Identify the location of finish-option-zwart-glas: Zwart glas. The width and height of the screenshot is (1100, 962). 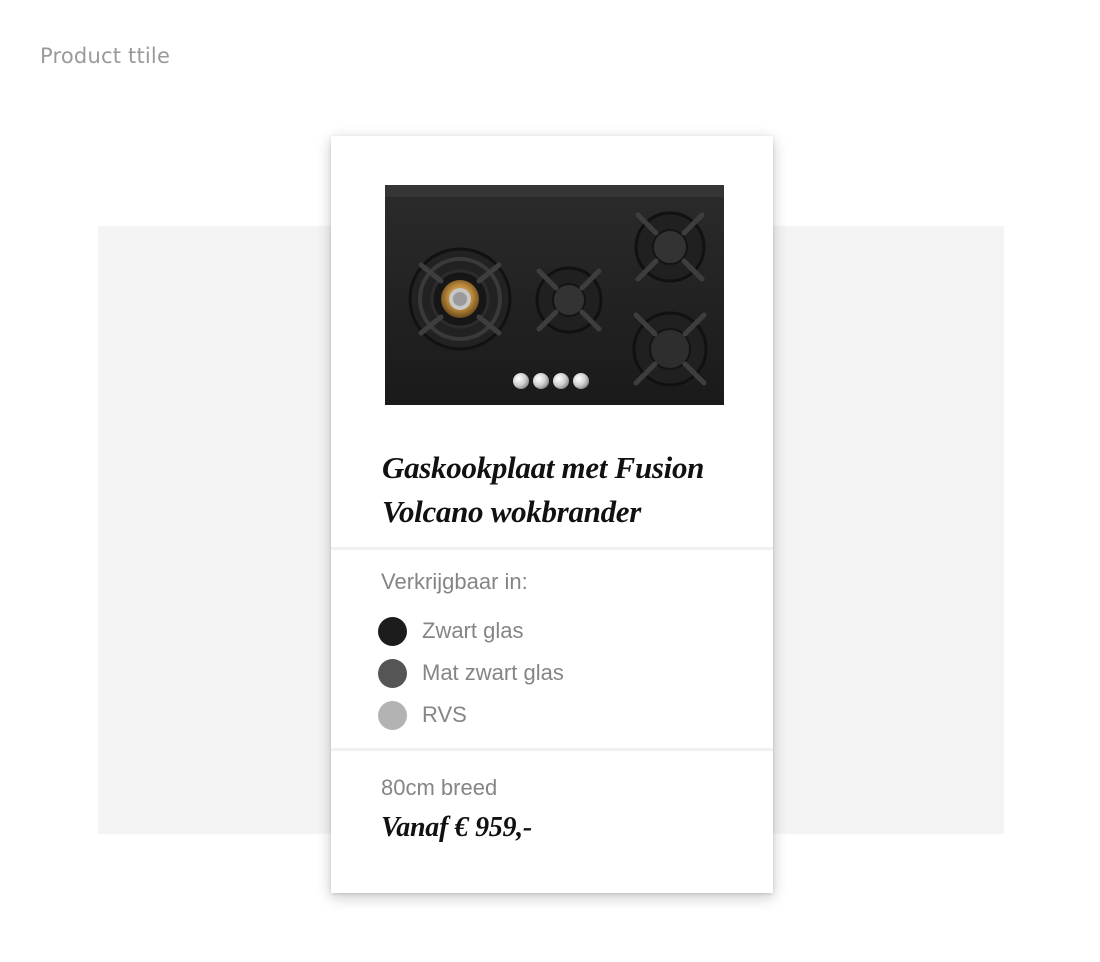
(471, 631).